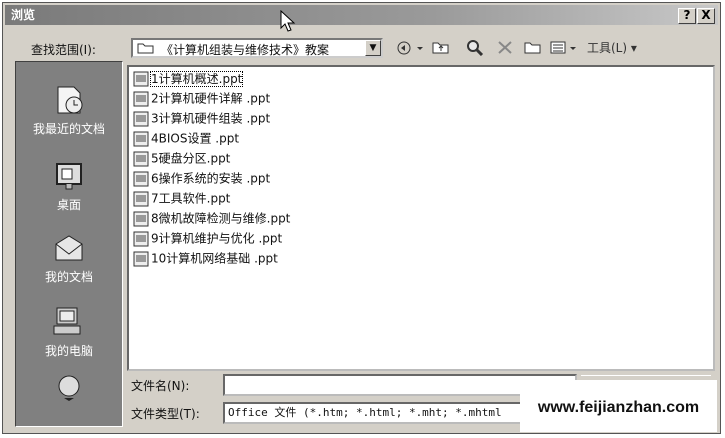 The image size is (725, 438). I want to click on file-item: 7工具软件.ppt, so click(181, 198).